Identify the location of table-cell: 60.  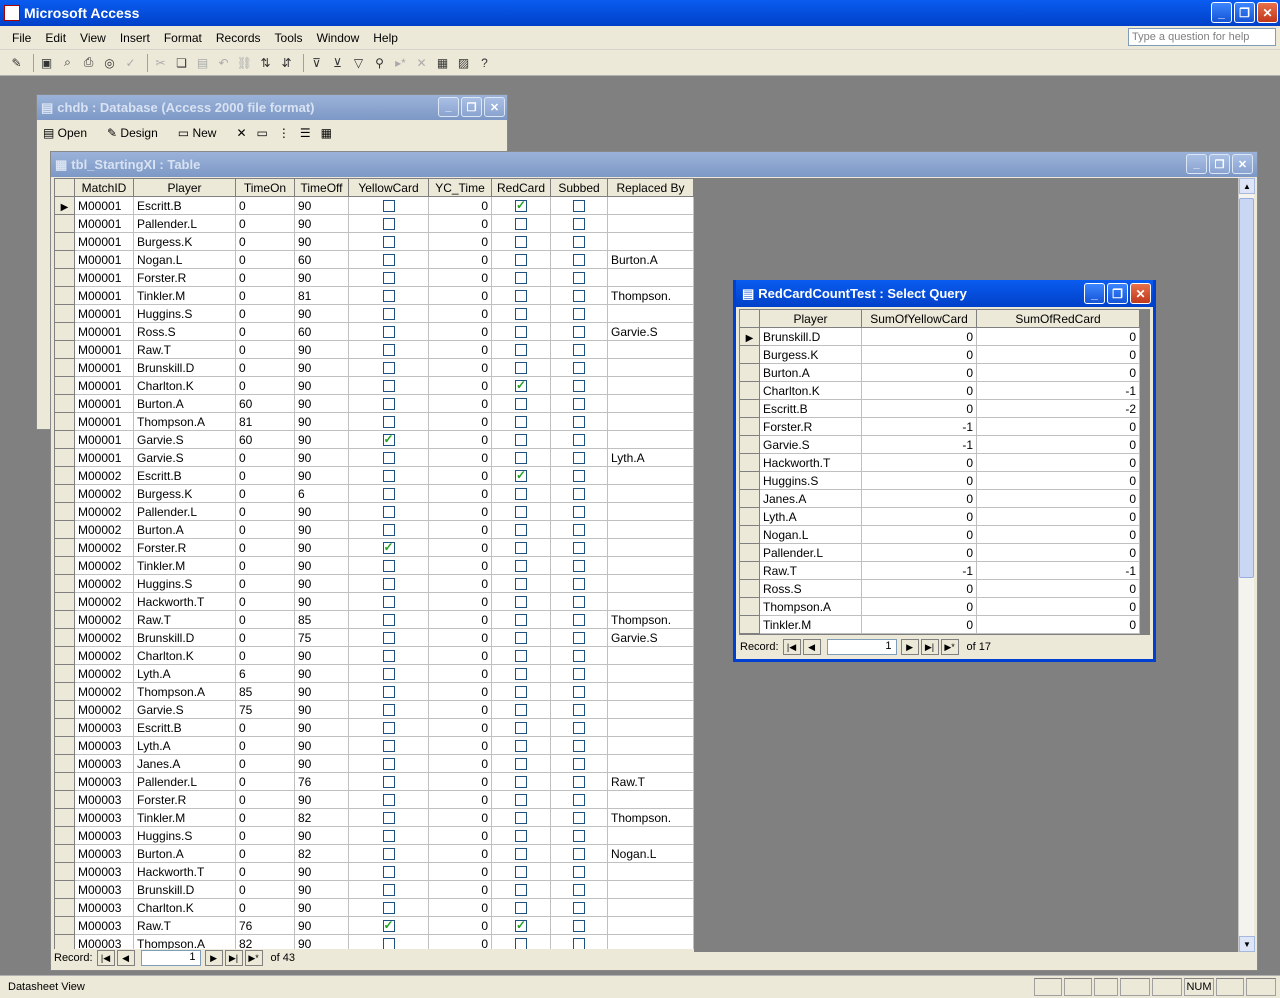
(321, 259).